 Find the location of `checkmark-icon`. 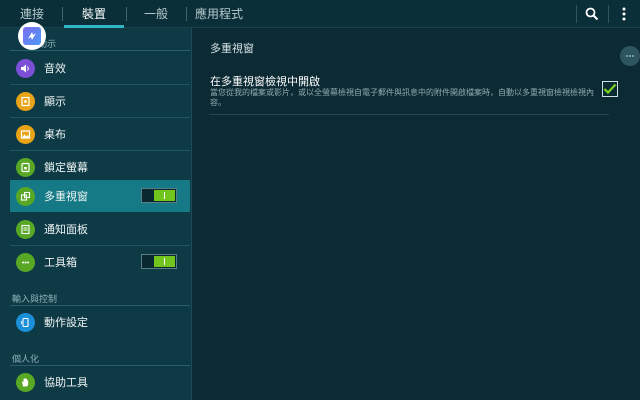

checkmark-icon is located at coordinates (610, 89).